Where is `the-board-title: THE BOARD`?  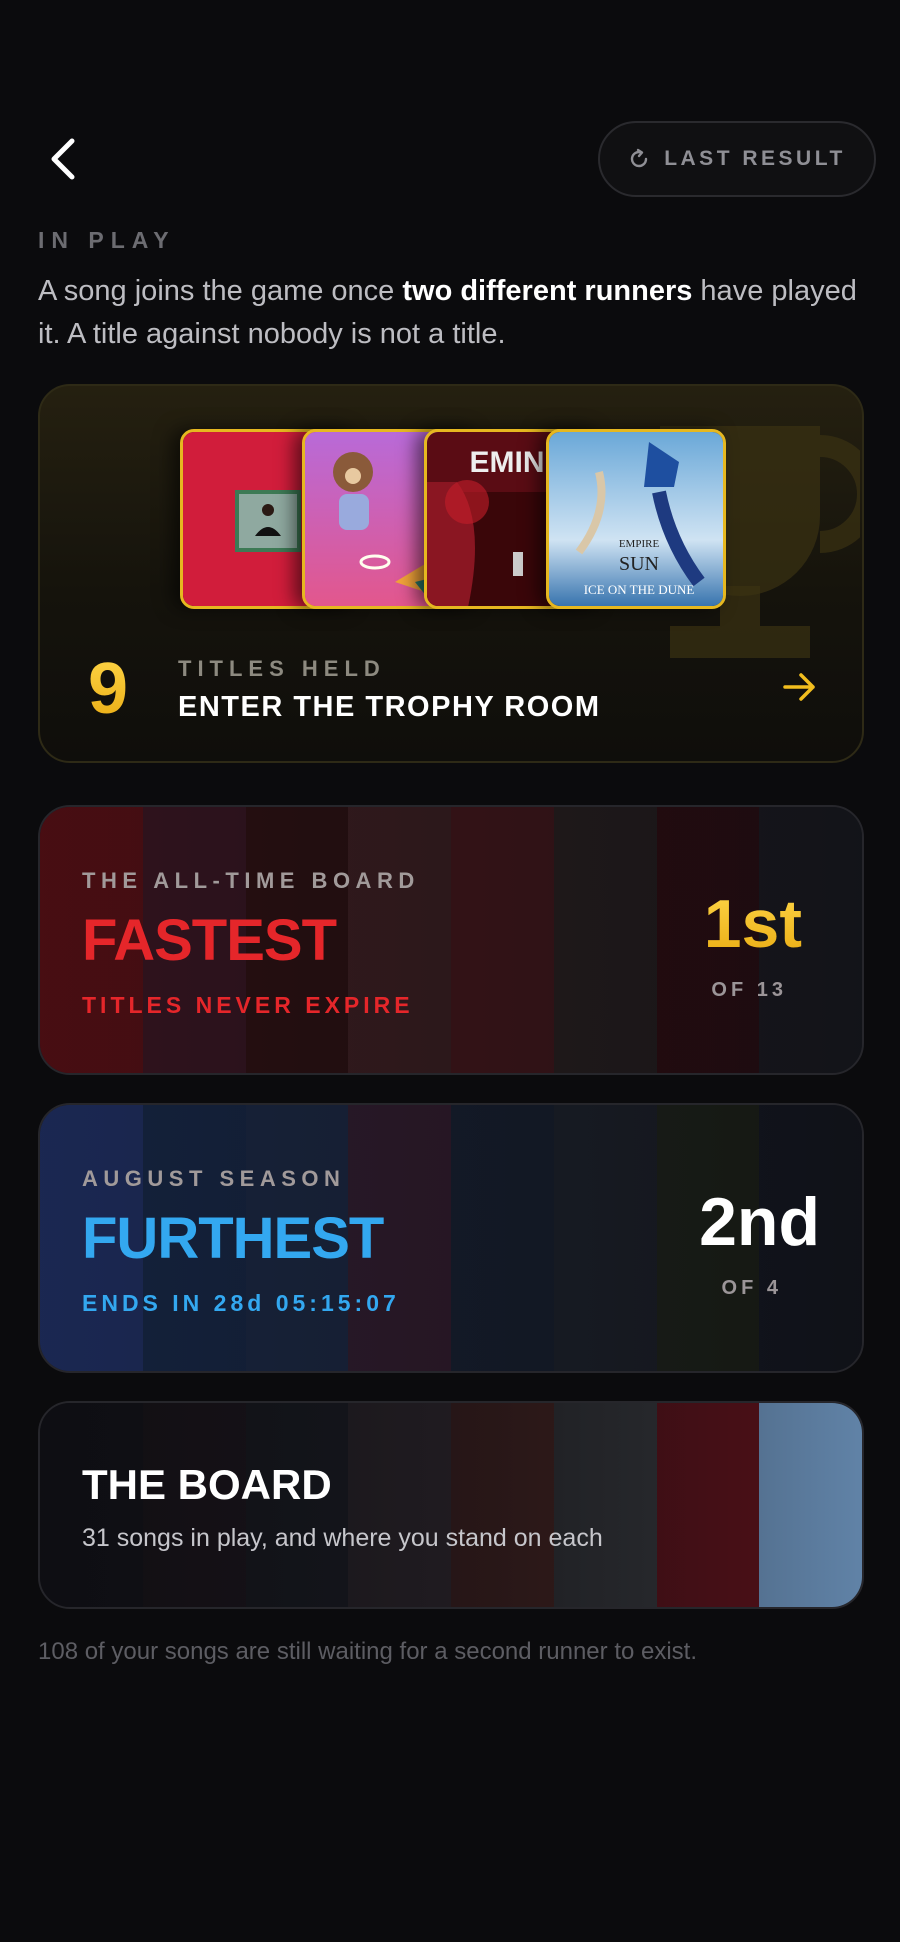 the-board-title: THE BOARD is located at coordinates (207, 1484).